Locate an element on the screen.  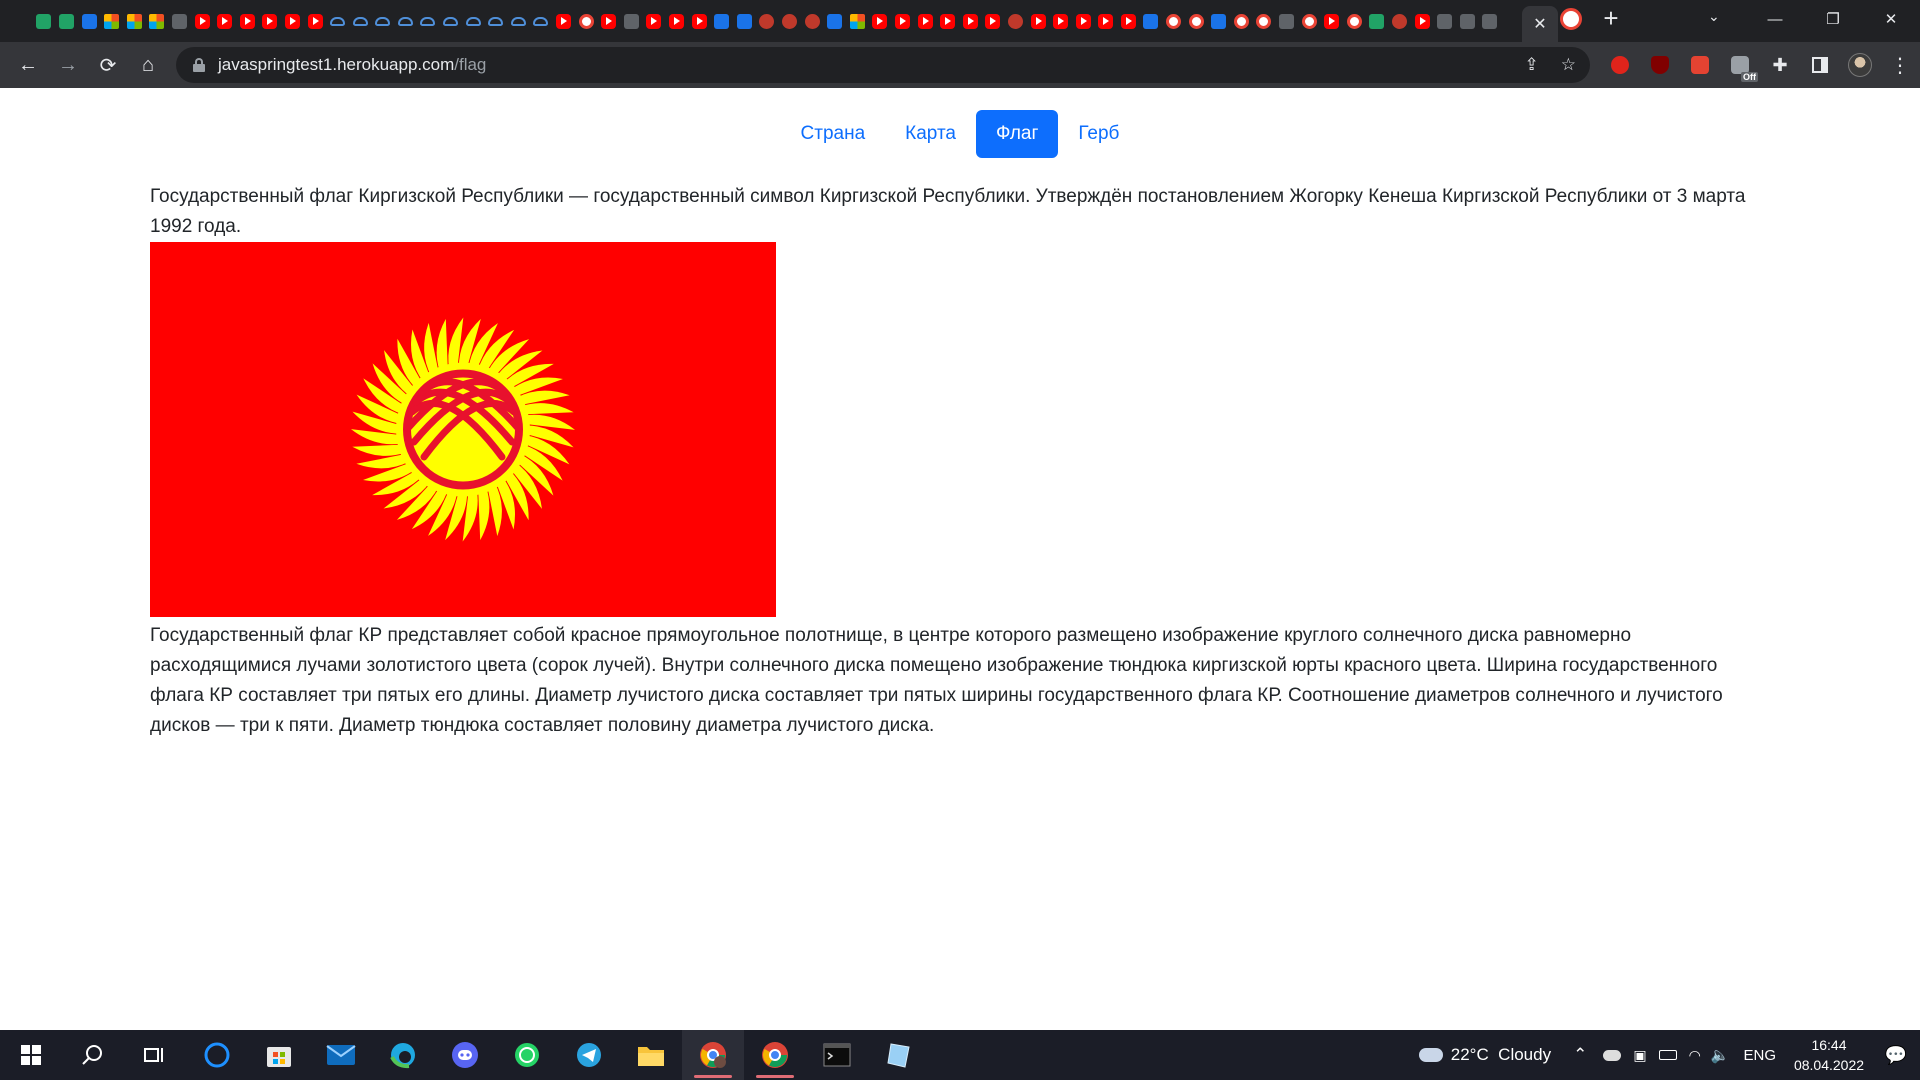
puzzle-icon: ✚ is located at coordinates (1780, 65).